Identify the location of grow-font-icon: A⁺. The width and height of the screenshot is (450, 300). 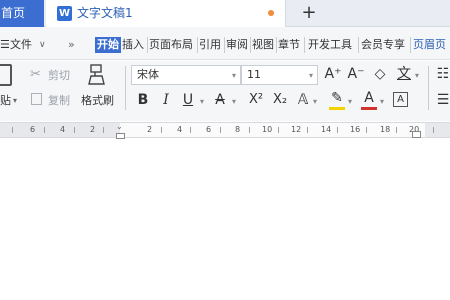
(333, 74).